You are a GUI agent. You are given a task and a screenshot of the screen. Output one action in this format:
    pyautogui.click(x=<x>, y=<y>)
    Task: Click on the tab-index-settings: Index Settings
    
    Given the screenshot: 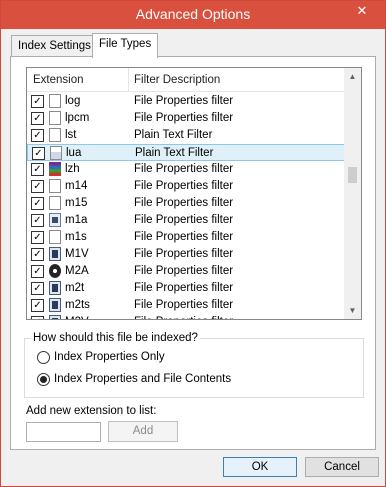 What is the action you would take?
    pyautogui.click(x=54, y=46)
    